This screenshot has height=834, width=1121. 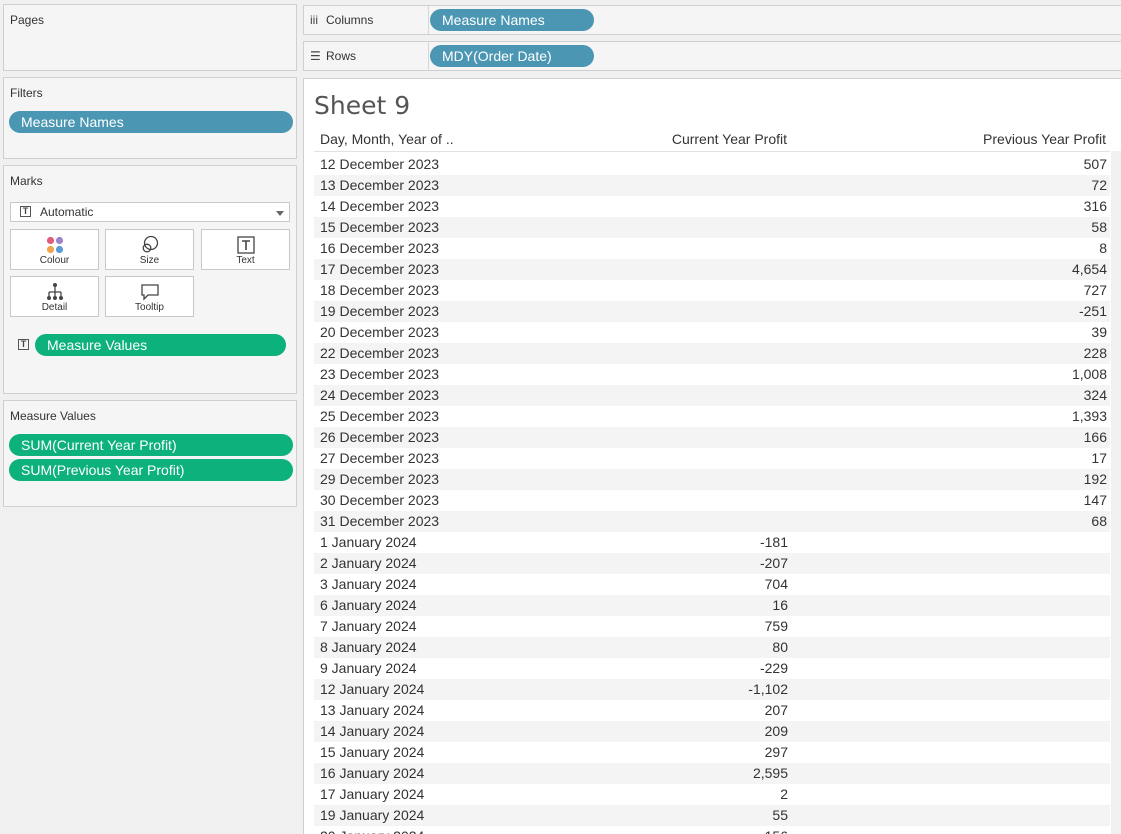 What do you see at coordinates (372, 731) in the screenshot?
I see `row-date-cell: 14 January 2024` at bounding box center [372, 731].